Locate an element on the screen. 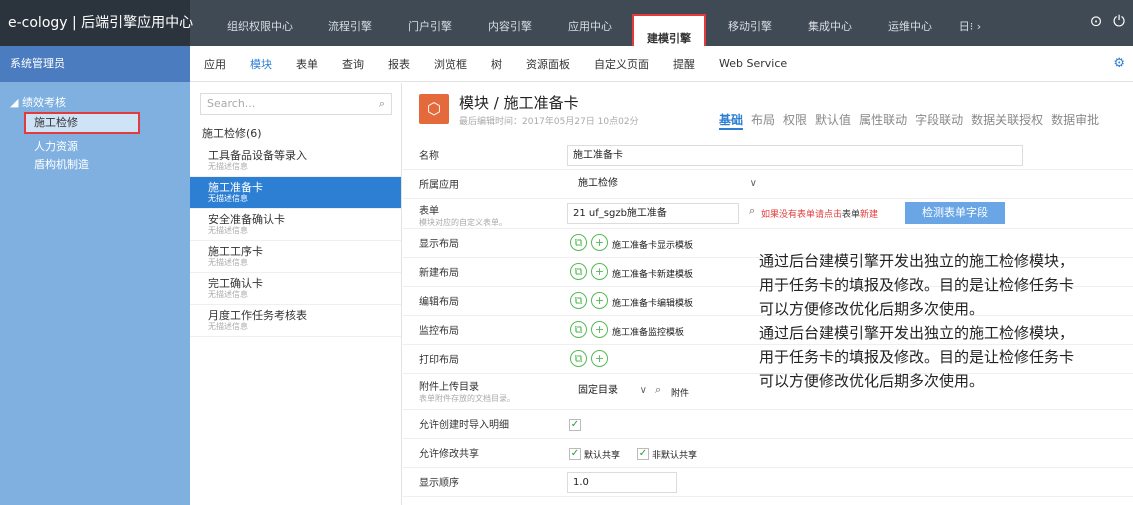  topnav-portal: 门户引擎 is located at coordinates (430, 23).